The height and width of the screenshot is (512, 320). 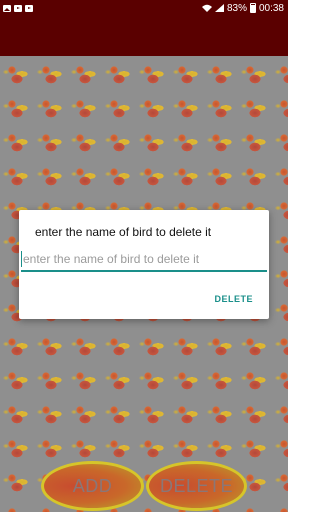 What do you see at coordinates (21, 259) in the screenshot?
I see `text-cursor` at bounding box center [21, 259].